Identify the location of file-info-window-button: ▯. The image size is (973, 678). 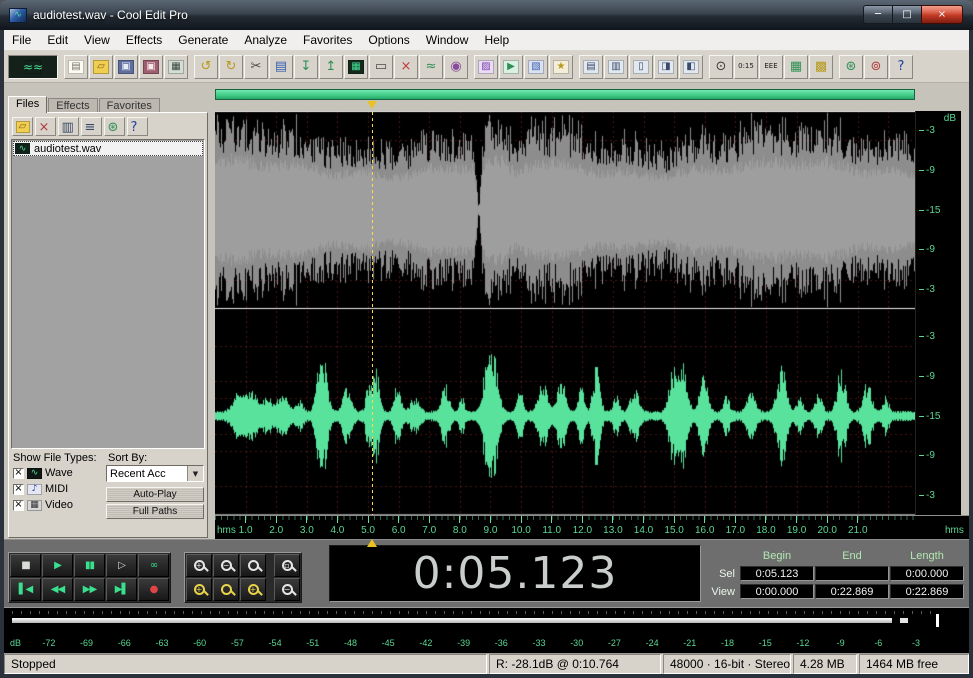
(641, 66).